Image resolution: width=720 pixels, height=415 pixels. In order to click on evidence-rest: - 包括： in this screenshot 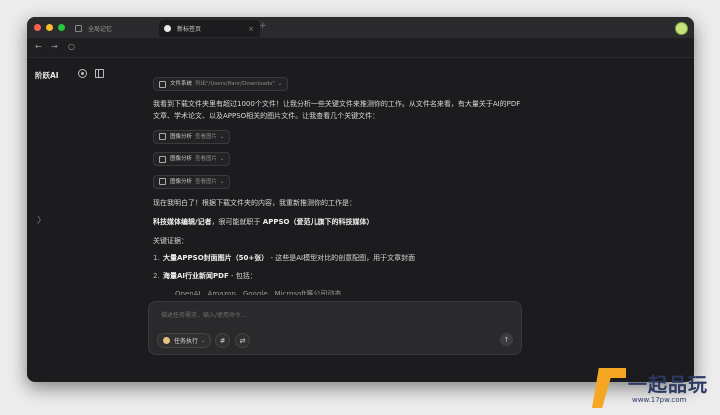, I will do `click(242, 276)`.